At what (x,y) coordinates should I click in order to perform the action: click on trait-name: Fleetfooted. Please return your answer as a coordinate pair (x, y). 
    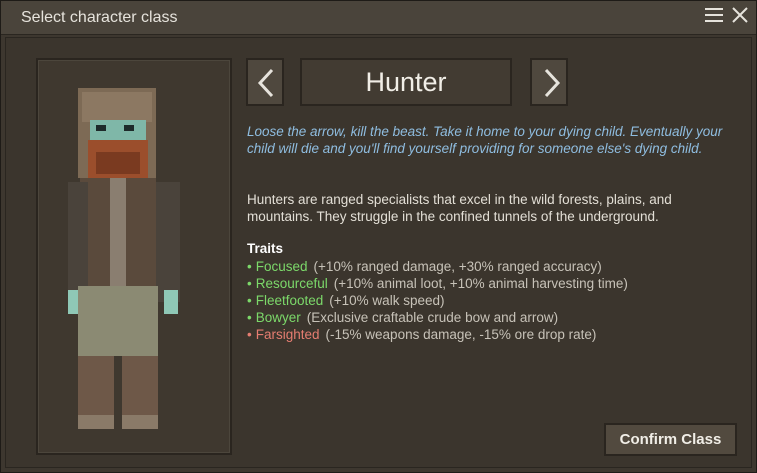
    Looking at the image, I should click on (289, 300).